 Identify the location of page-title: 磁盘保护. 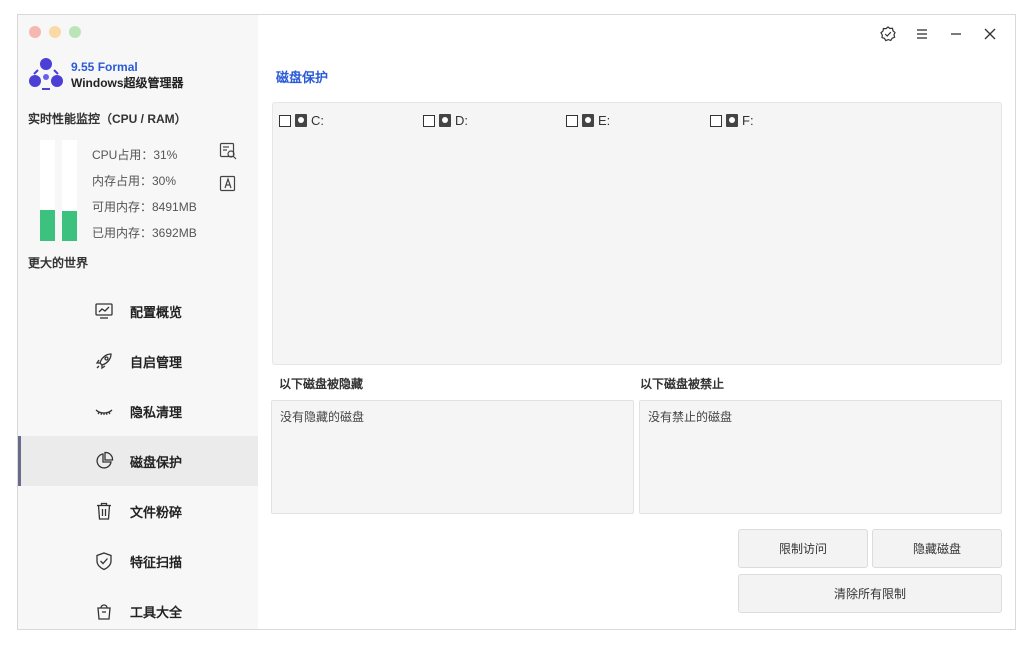
(302, 77).